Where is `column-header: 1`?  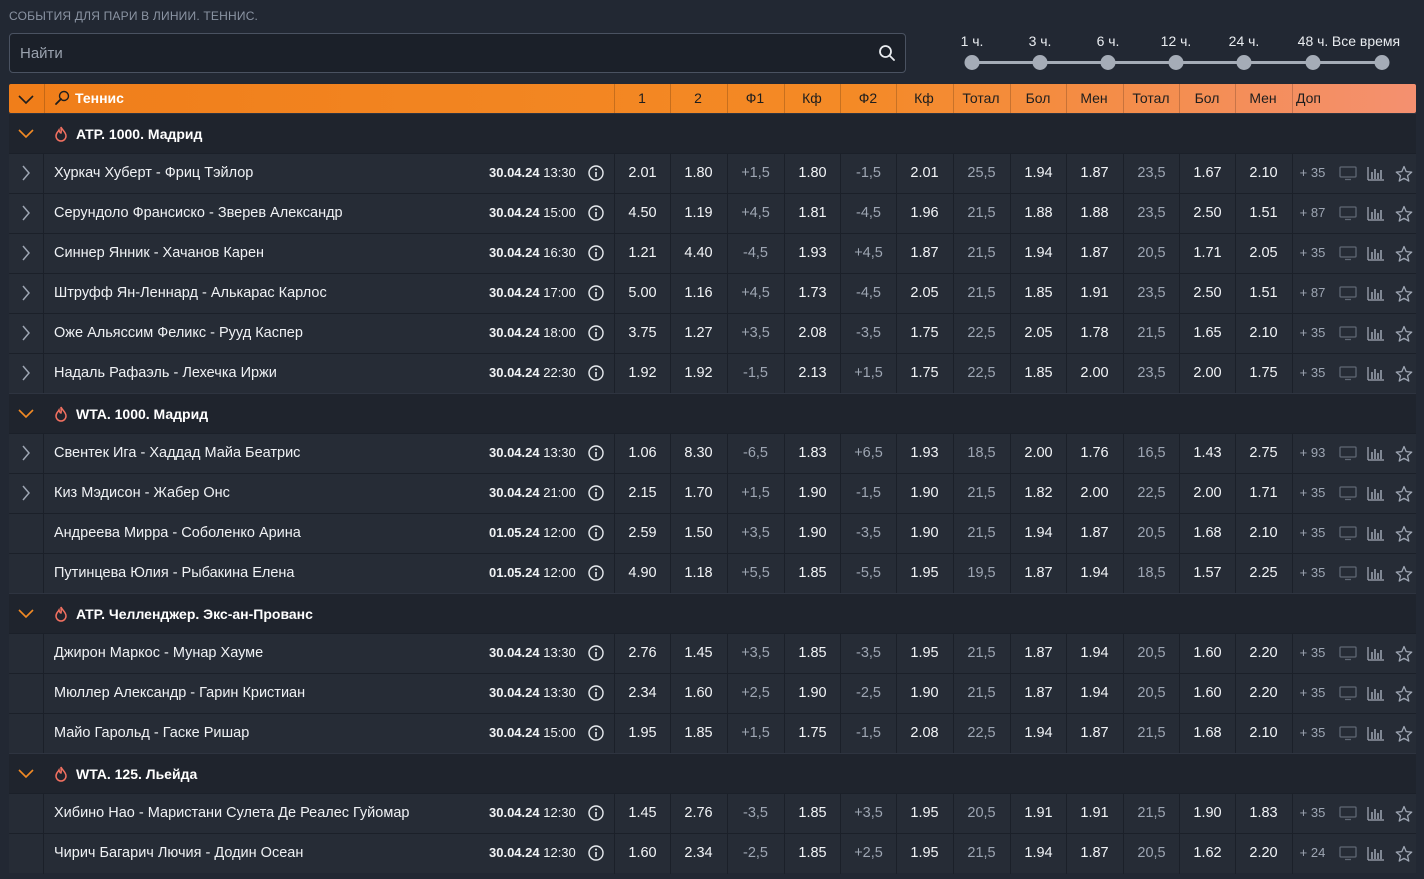
column-header: 1 is located at coordinates (642, 98).